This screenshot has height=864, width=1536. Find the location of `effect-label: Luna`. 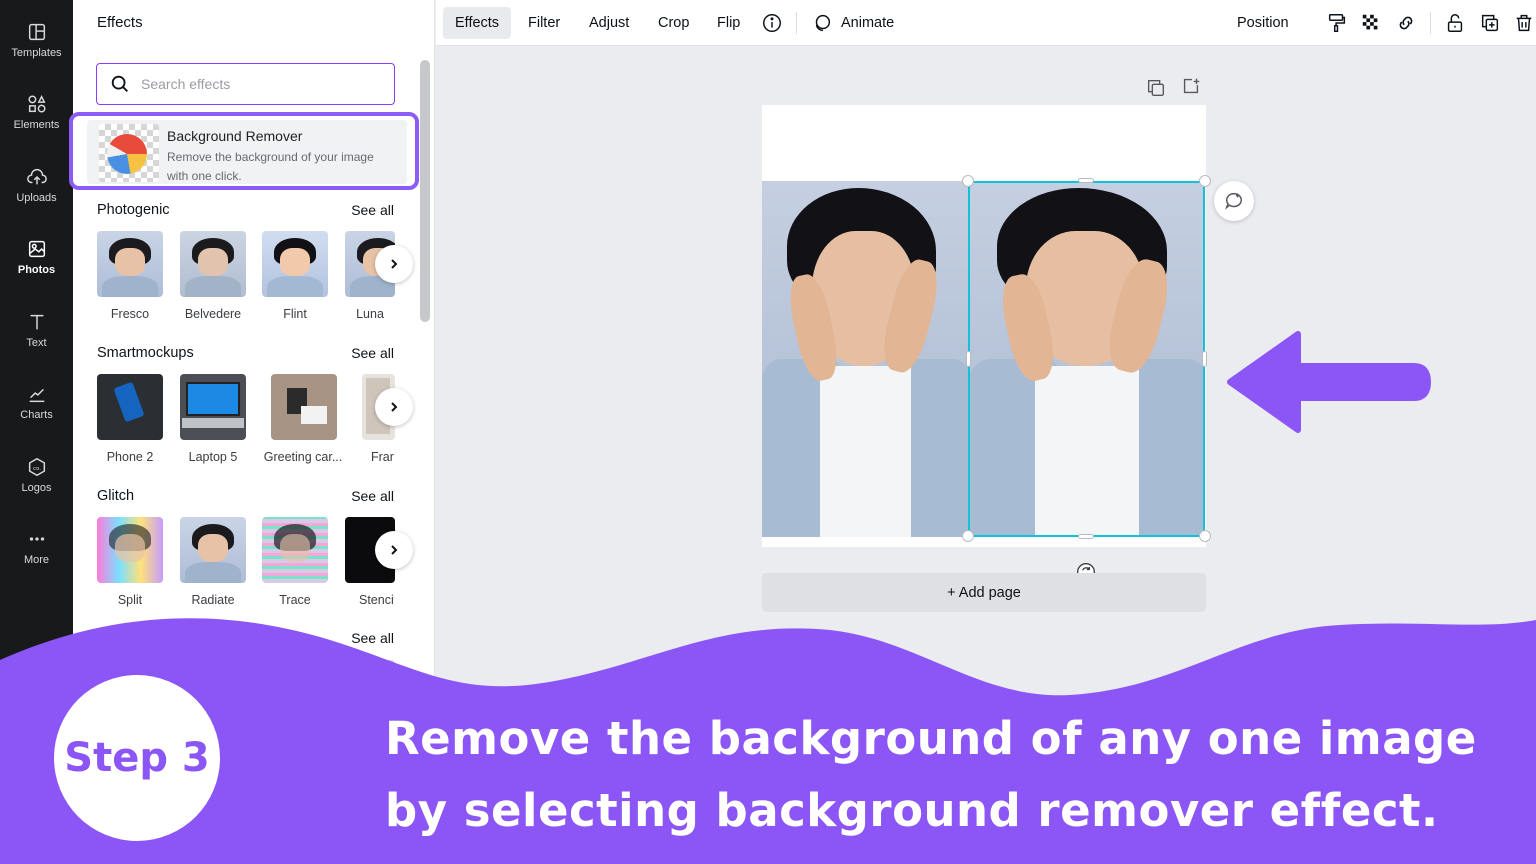

effect-label: Luna is located at coordinates (370, 314).